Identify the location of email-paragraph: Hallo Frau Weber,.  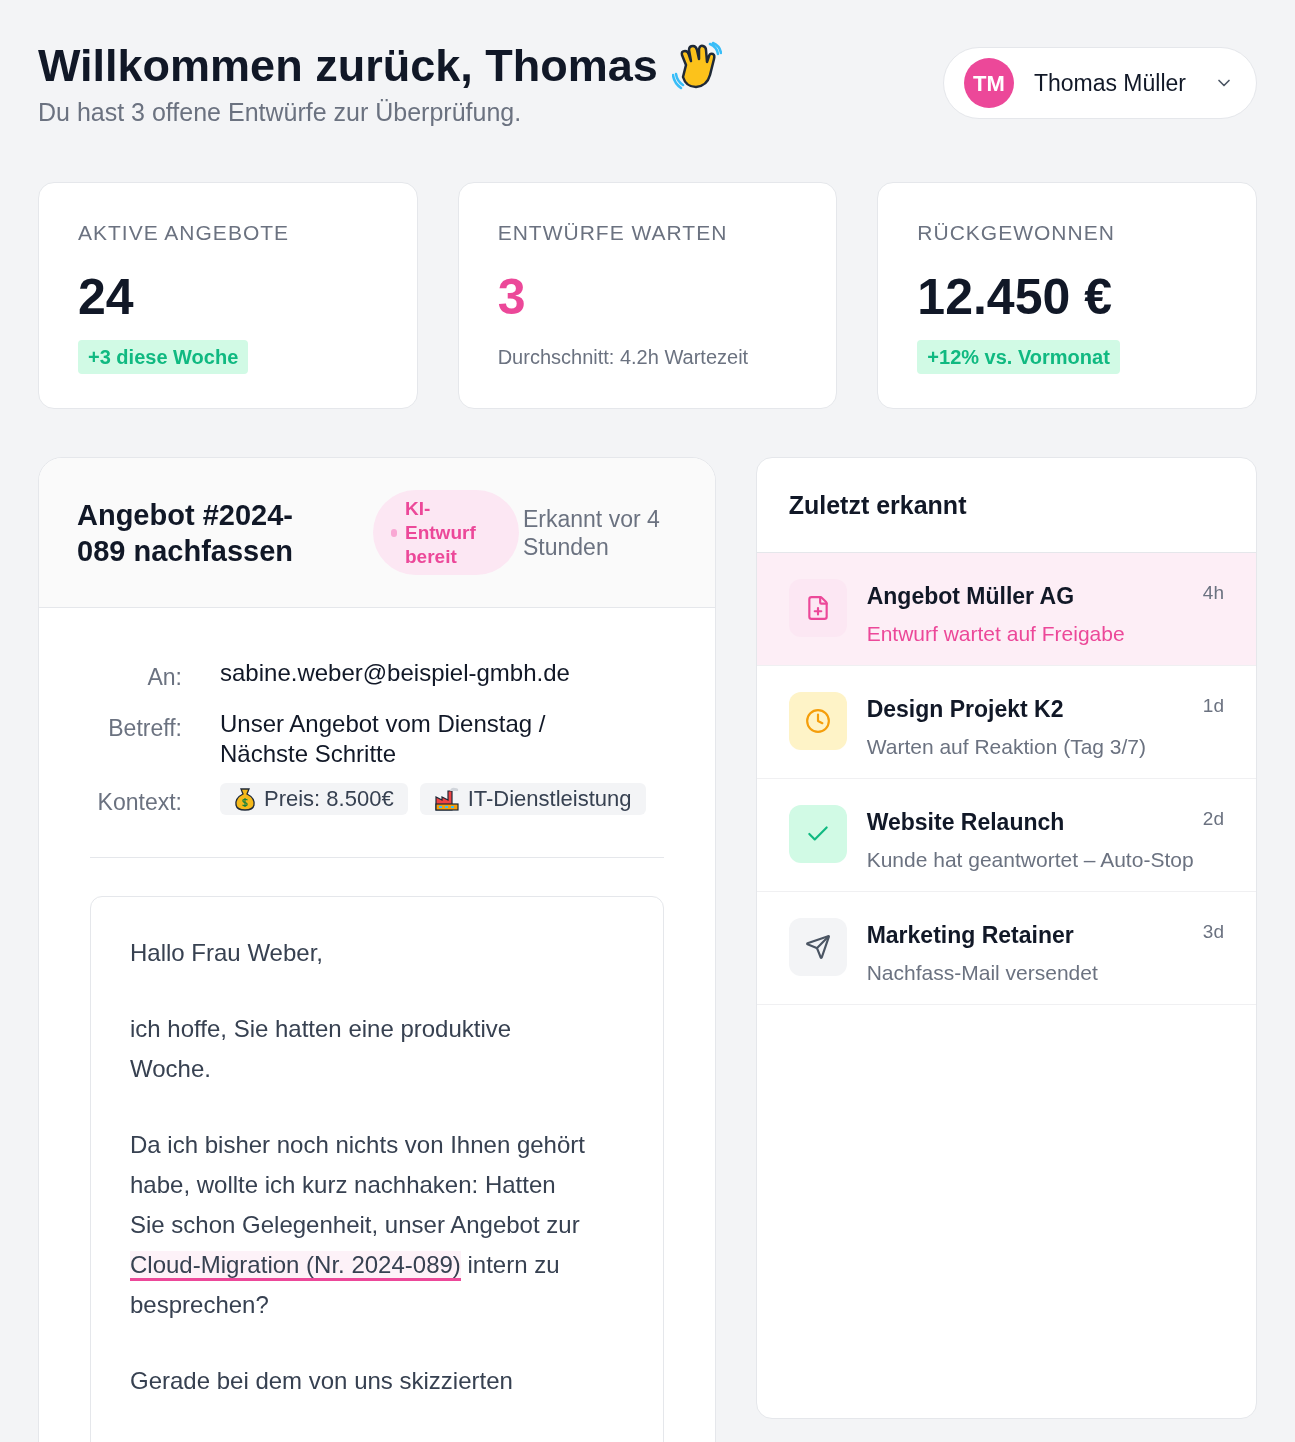
(227, 953).